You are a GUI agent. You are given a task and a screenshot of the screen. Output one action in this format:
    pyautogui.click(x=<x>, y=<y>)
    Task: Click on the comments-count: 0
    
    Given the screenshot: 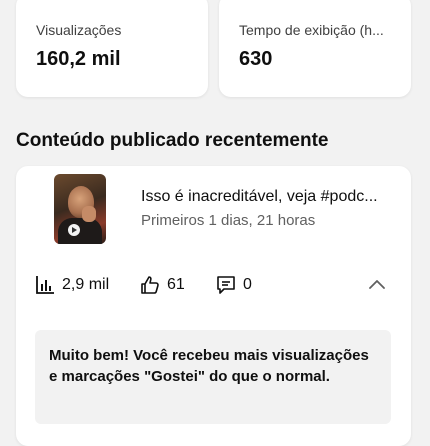 What is the action you would take?
    pyautogui.click(x=247, y=284)
    